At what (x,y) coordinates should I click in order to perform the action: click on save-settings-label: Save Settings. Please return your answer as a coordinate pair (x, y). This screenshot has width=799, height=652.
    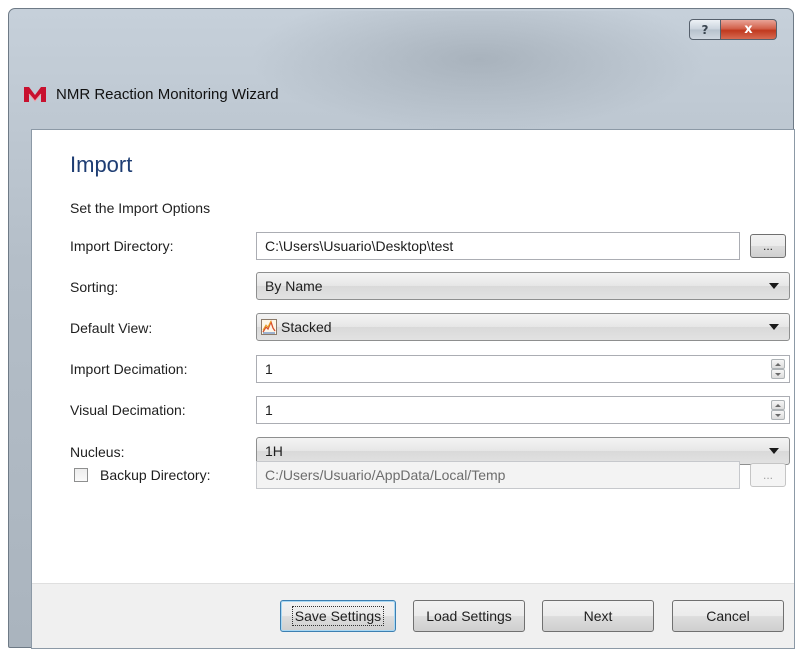
    Looking at the image, I should click on (338, 616).